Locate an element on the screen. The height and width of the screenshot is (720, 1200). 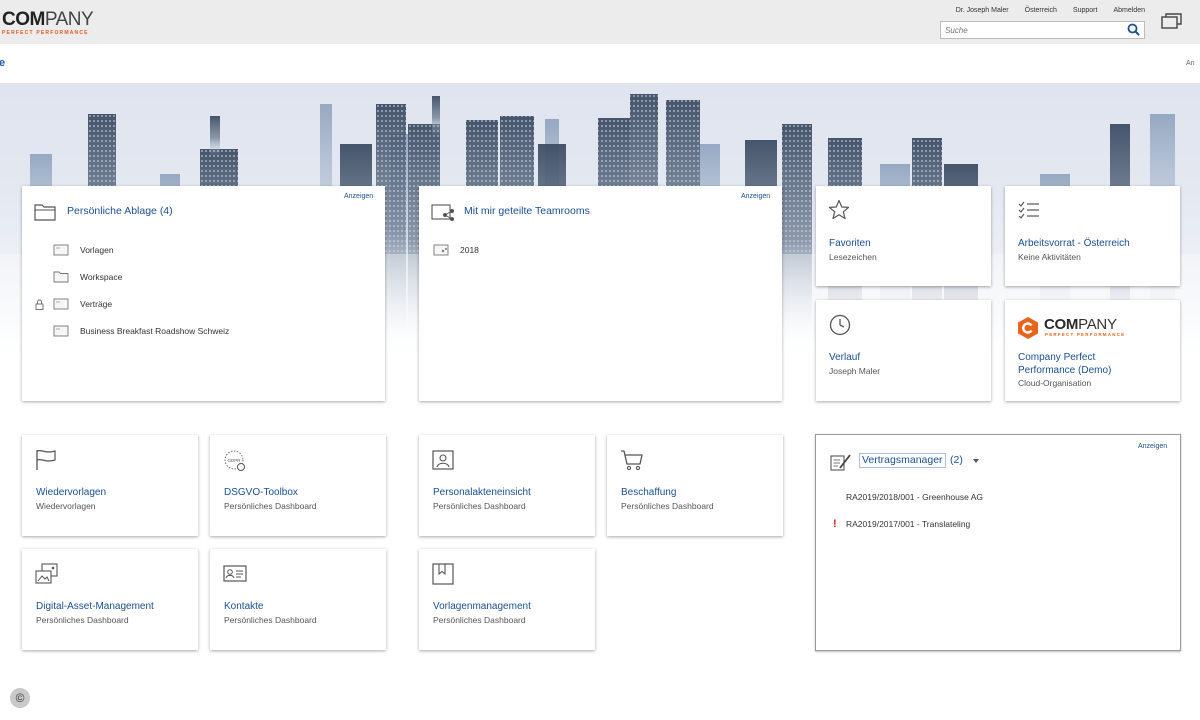
lock-icon is located at coordinates (39, 306).